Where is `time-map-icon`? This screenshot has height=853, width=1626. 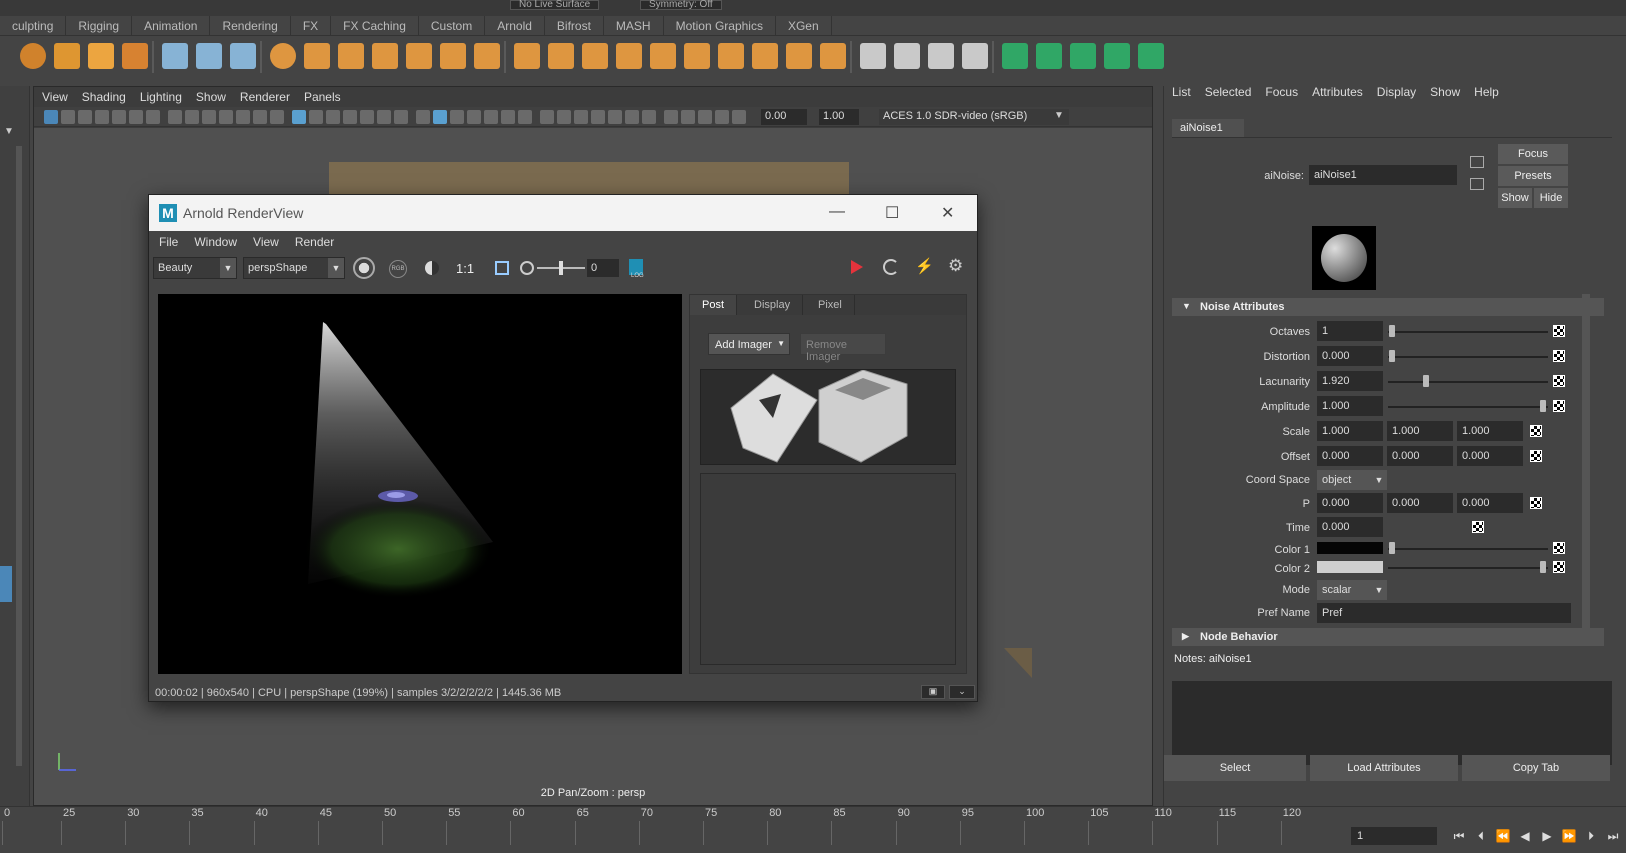
time-map-icon is located at coordinates (1478, 527).